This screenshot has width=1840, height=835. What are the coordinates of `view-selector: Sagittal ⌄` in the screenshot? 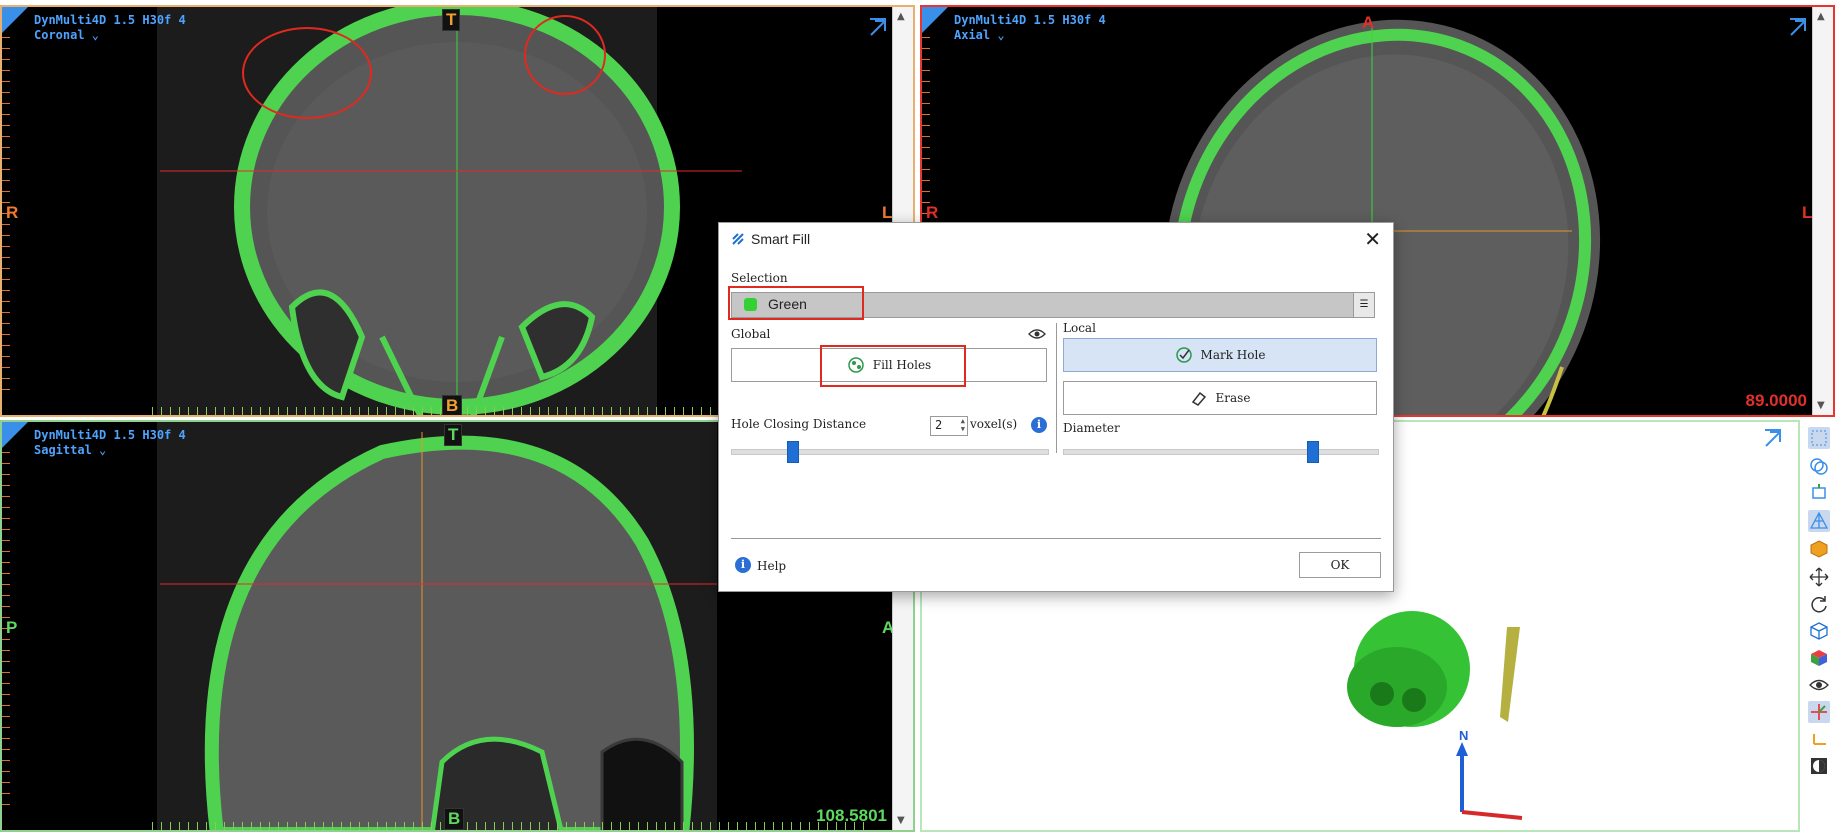 It's located at (110, 450).